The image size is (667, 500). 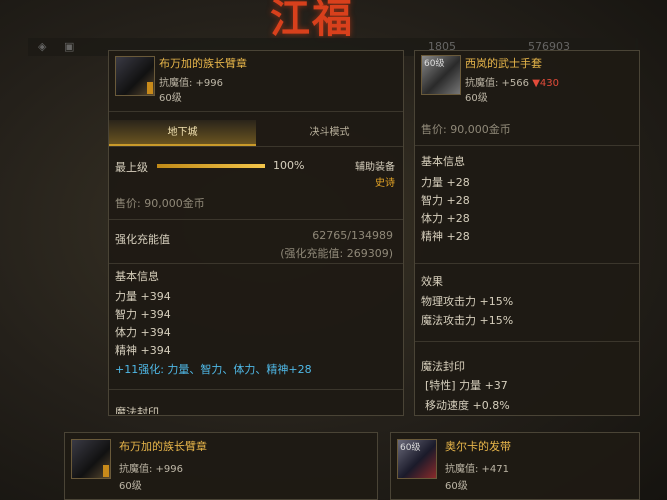 I want to click on reinforce-sub: (强化充能值: 269309), so click(x=336, y=253).